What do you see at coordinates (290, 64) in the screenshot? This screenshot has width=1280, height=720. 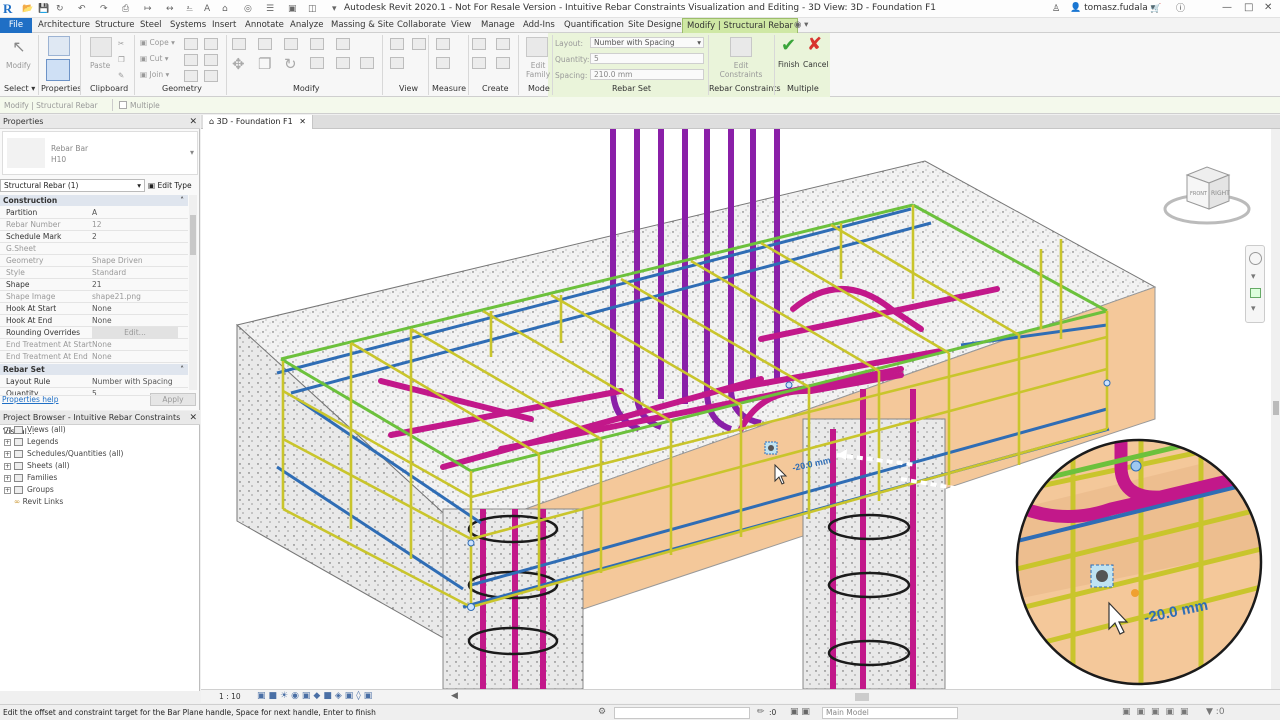 I see `rotate-icon: ↻` at bounding box center [290, 64].